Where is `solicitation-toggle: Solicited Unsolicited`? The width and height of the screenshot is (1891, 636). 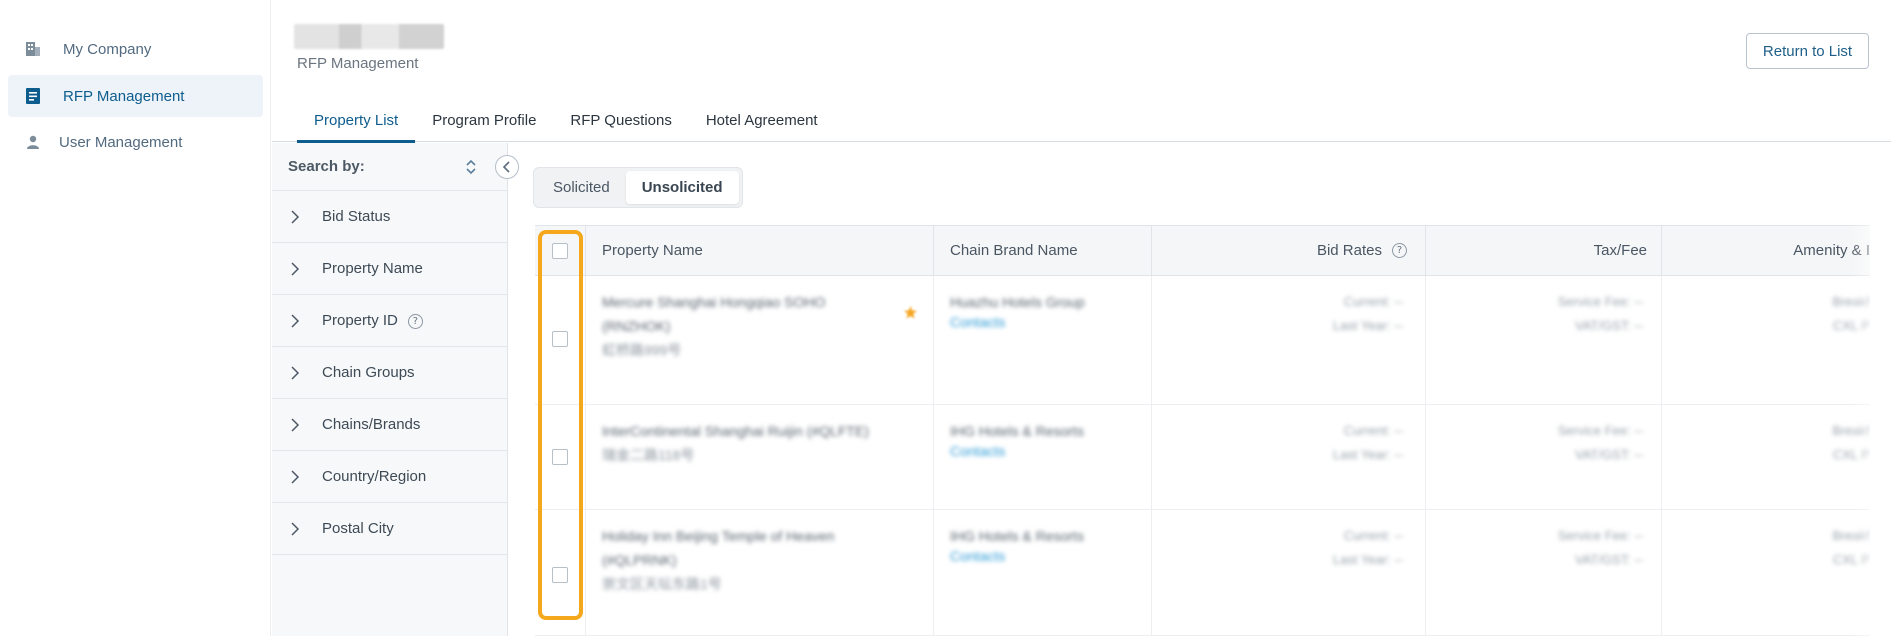
solicitation-toggle: Solicited Unsolicited is located at coordinates (638, 187).